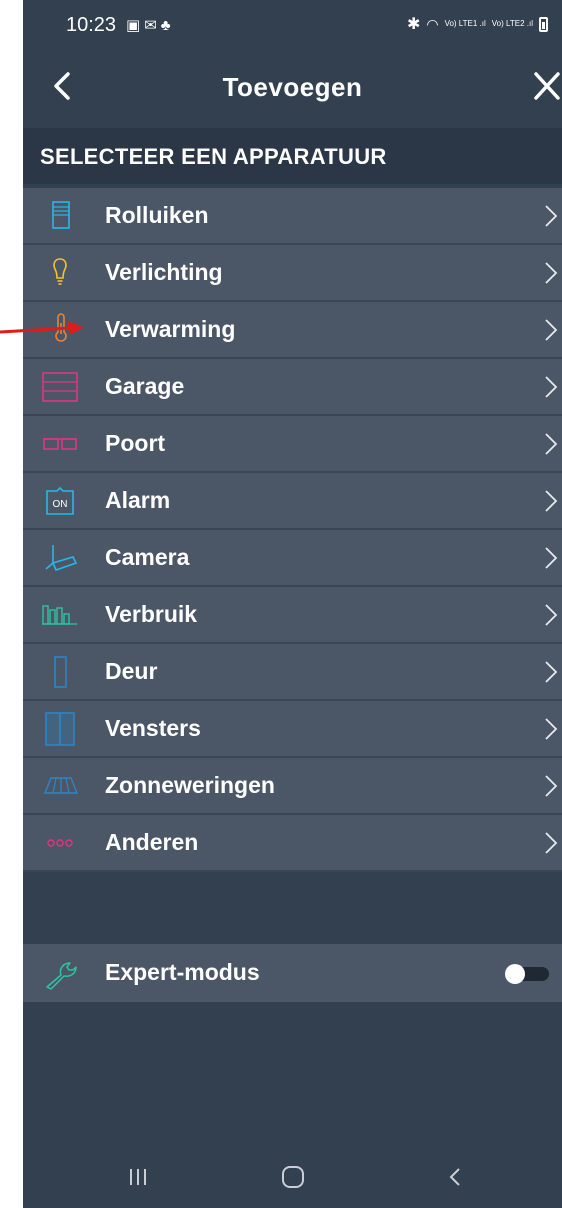  Describe the element at coordinates (465, 23) in the screenshot. I see `signal-lte1-icon: Vo) LTE1 .ıl` at that location.